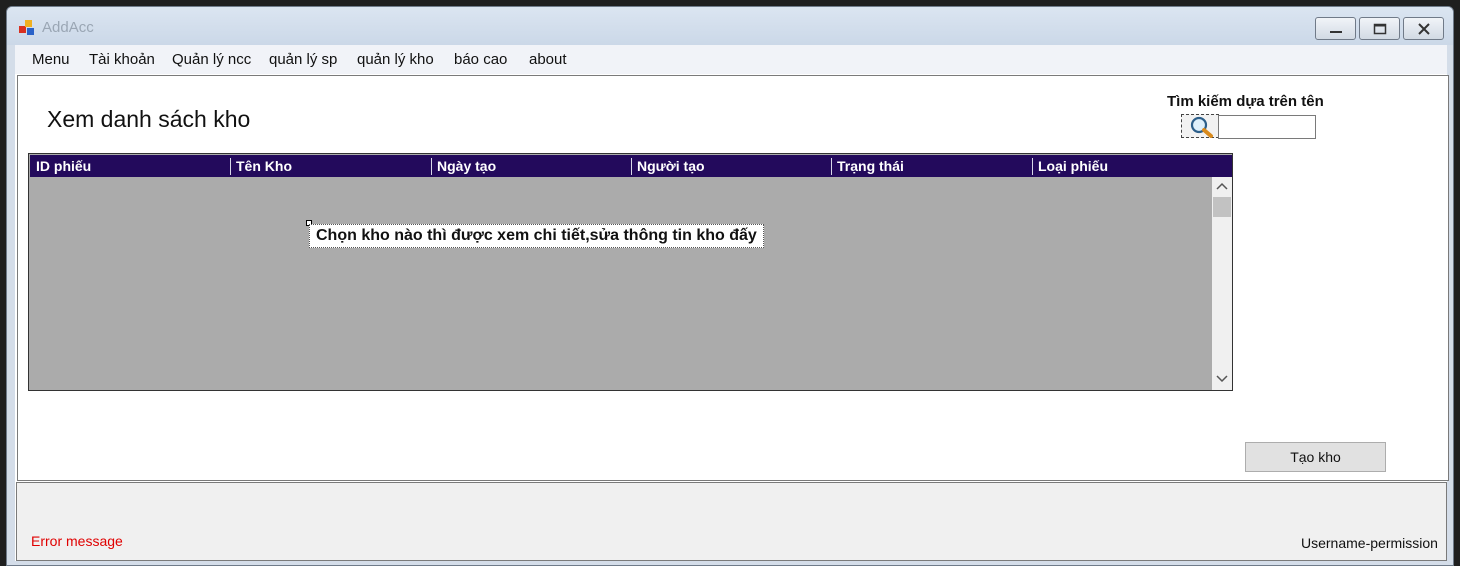  I want to click on grid-vertical-scrollbar, so click(1222, 283).